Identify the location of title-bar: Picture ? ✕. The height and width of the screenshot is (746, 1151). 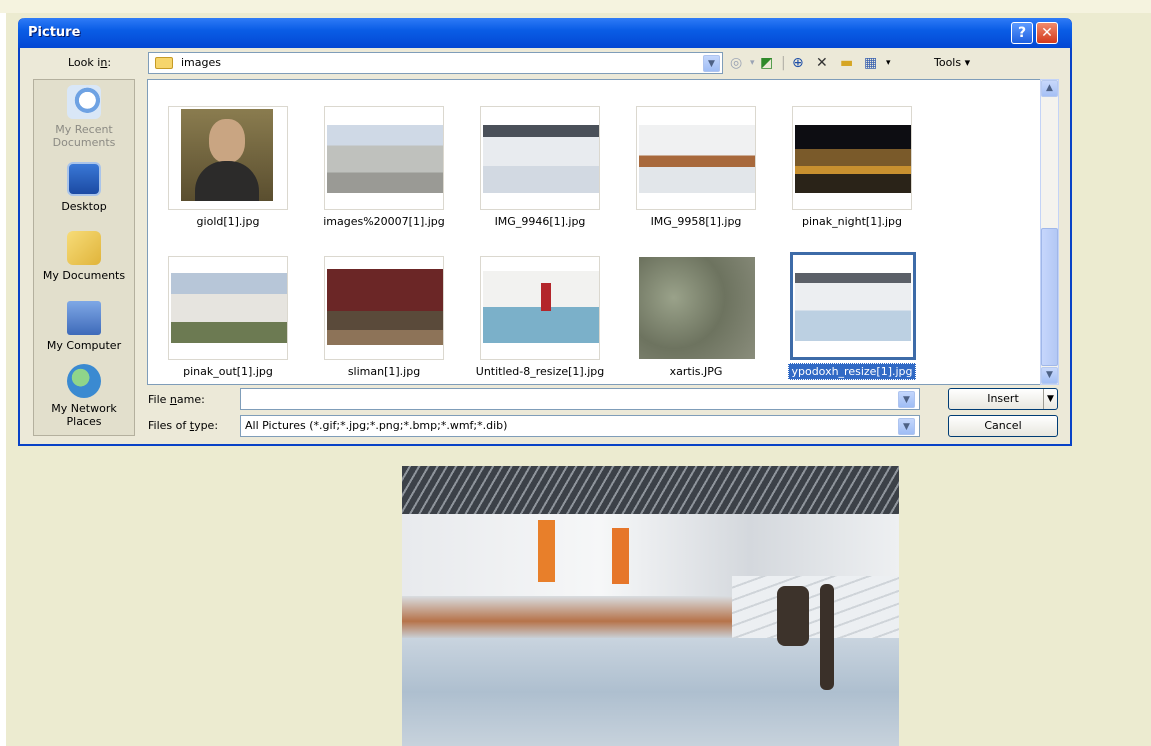
(545, 33).